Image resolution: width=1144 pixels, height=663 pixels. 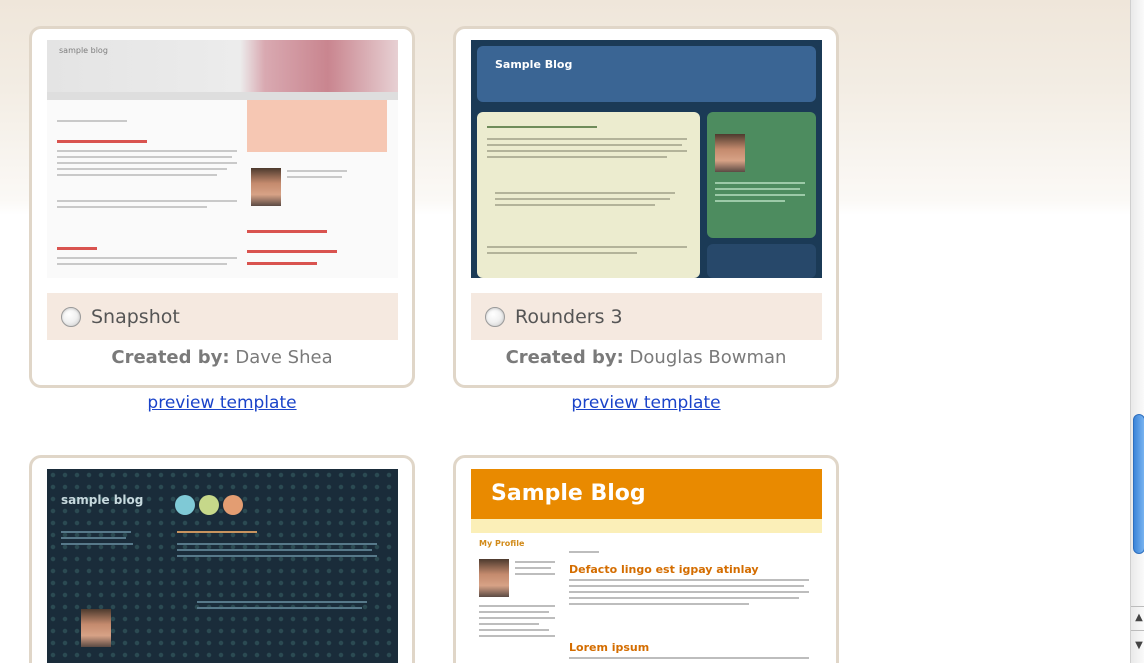 What do you see at coordinates (222, 159) in the screenshot?
I see `template-thumbnail-snapshot: sample blog` at bounding box center [222, 159].